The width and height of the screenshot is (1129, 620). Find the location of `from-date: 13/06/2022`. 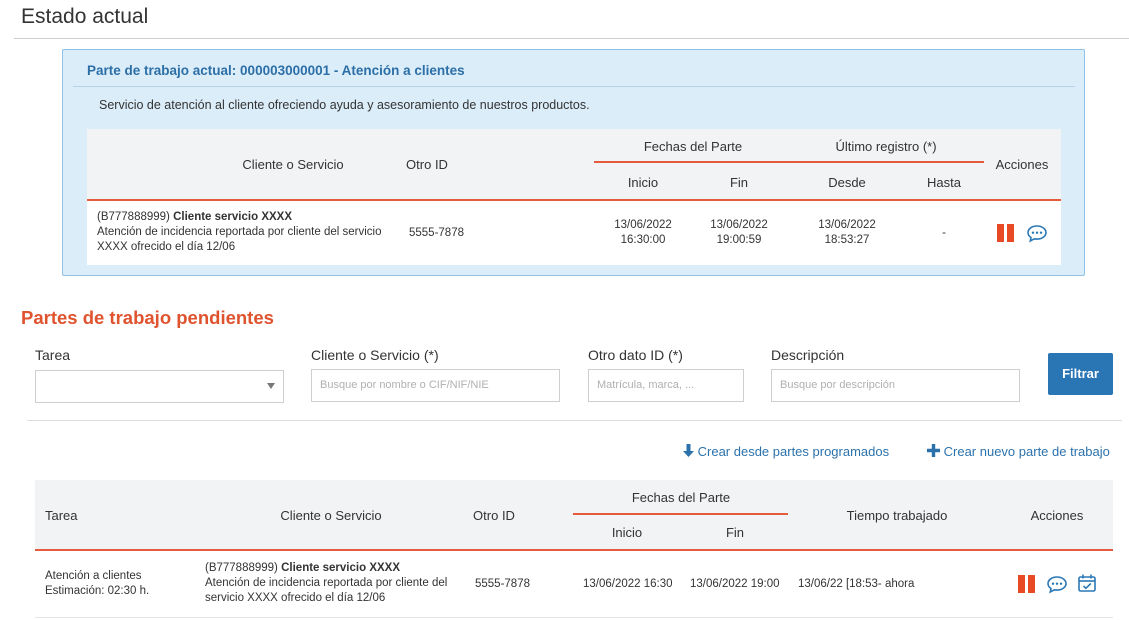

from-date: 13/06/2022 is located at coordinates (847, 225).